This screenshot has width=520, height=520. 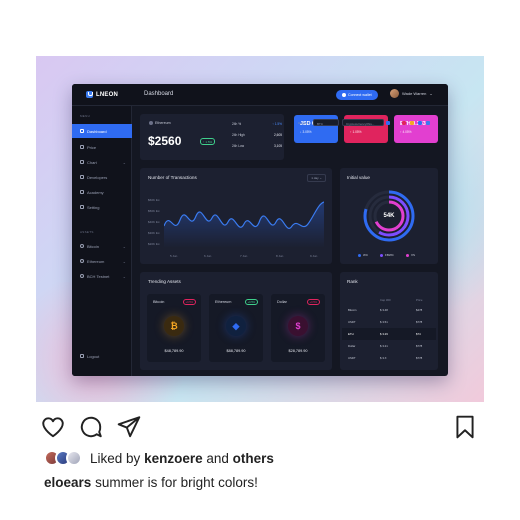 What do you see at coordinates (411, 93) in the screenshot?
I see `user-menu: Wade Warren ⌄` at bounding box center [411, 93].